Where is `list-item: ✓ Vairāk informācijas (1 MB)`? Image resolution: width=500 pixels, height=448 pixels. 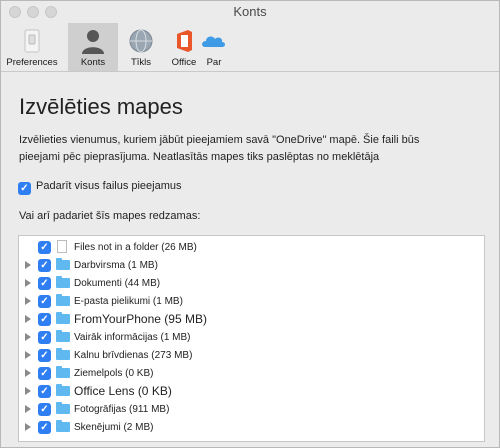 list-item: ✓ Vairāk informācijas (1 MB) is located at coordinates (251, 337).